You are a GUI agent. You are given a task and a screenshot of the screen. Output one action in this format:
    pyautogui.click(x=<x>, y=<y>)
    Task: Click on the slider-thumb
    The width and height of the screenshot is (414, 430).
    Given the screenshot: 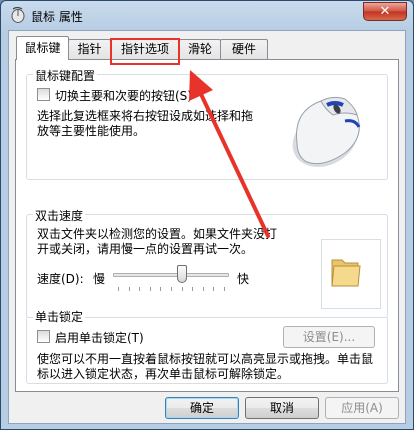 What is the action you would take?
    pyautogui.click(x=182, y=274)
    